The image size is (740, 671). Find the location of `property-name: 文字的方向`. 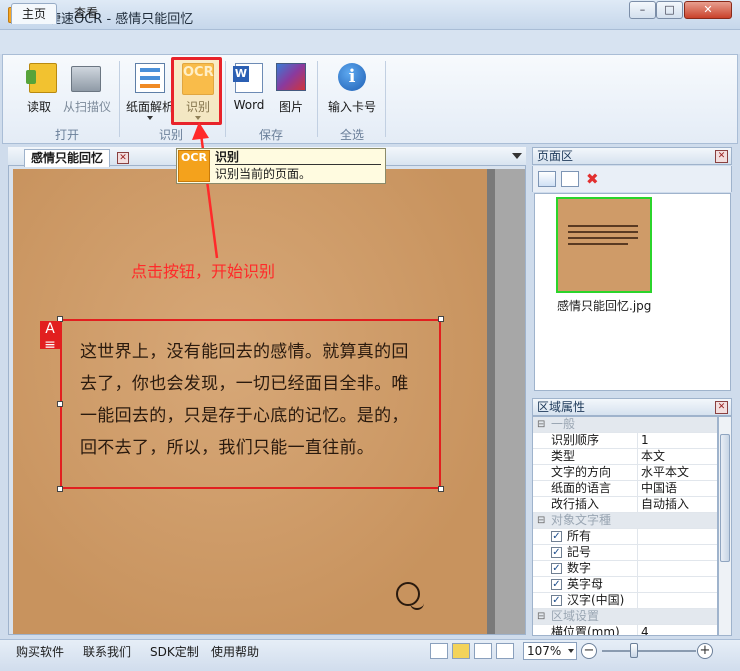

property-name: 文字的方向 is located at coordinates (581, 472).